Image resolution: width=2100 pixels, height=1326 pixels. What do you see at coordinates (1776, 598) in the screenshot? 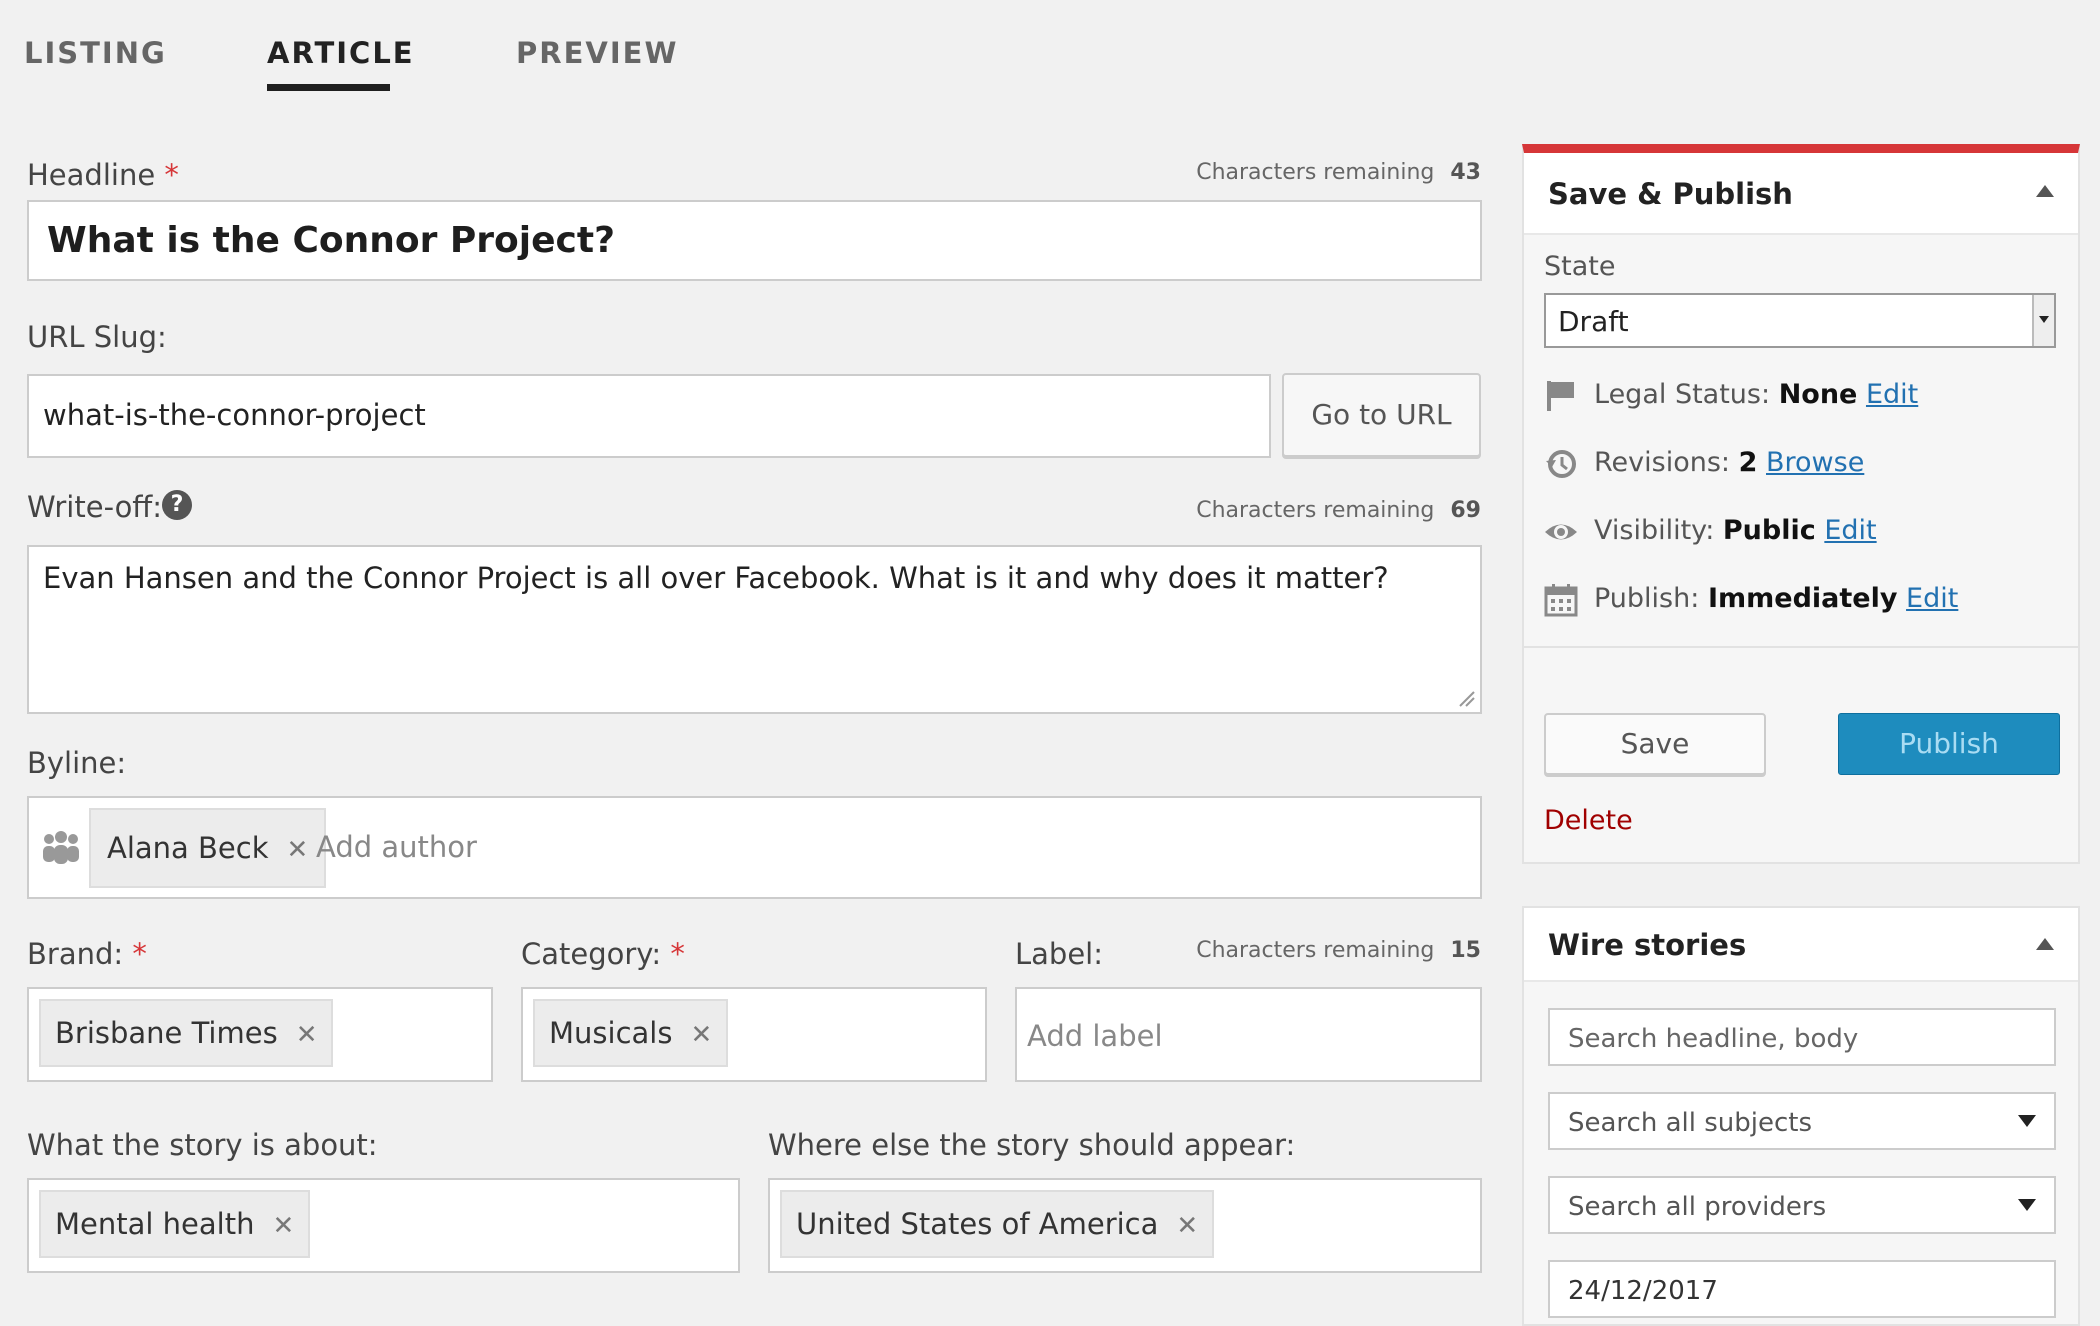
I see `publish-schedule-row: Publish: Immediately Edit` at bounding box center [1776, 598].